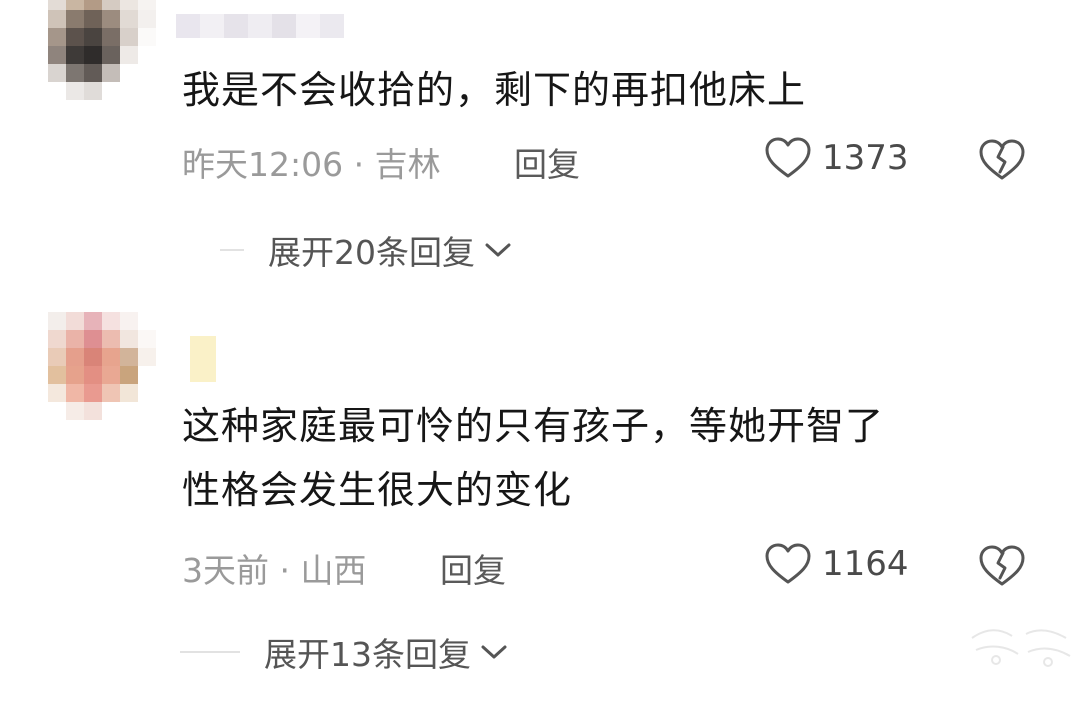 The height and width of the screenshot is (701, 1080). What do you see at coordinates (274, 570) in the screenshot?
I see `comment-meta: 3天前 · 山西` at bounding box center [274, 570].